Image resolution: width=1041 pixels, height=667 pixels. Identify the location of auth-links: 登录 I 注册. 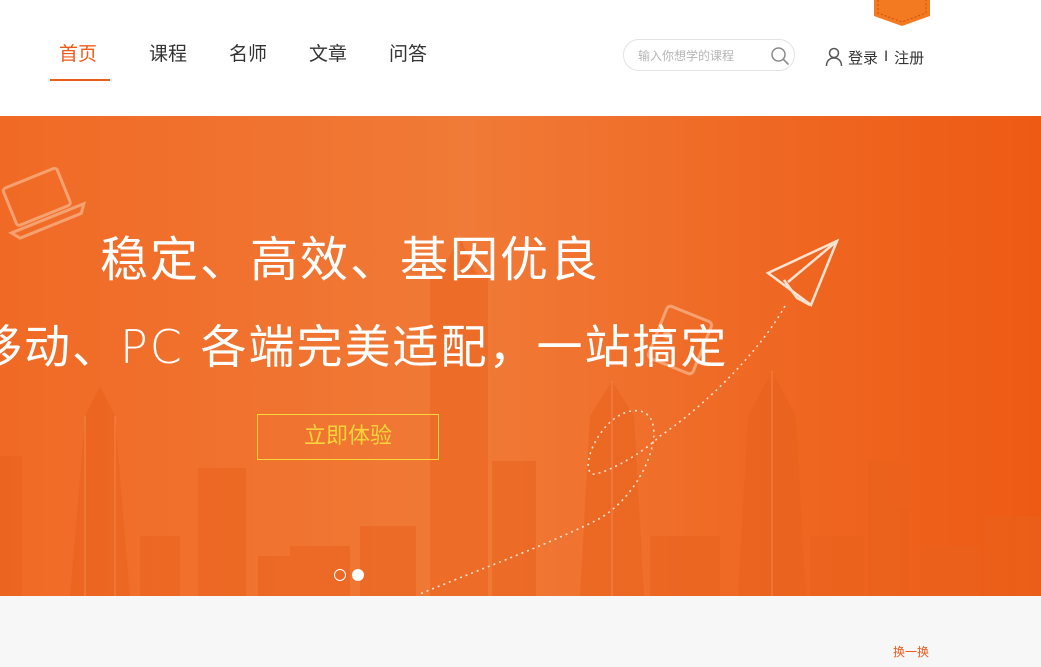
(874, 57).